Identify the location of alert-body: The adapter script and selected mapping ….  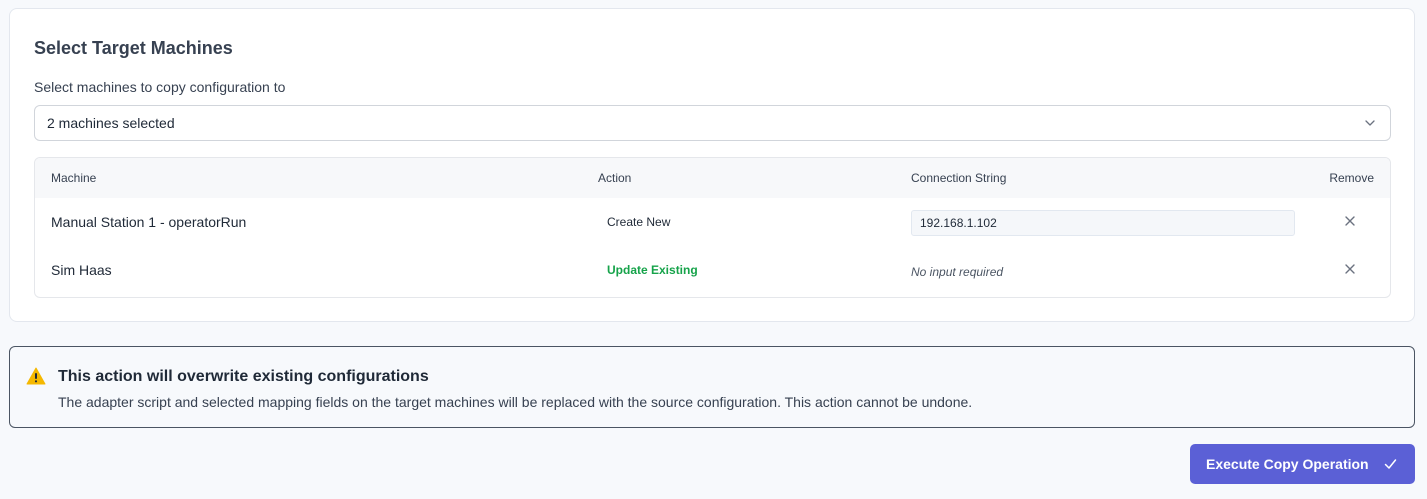
(515, 402).